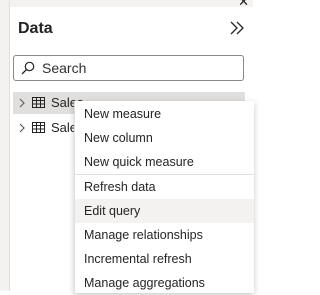 The width and height of the screenshot is (320, 295). What do you see at coordinates (164, 138) in the screenshot?
I see `menu-item-new-column: New column` at bounding box center [164, 138].